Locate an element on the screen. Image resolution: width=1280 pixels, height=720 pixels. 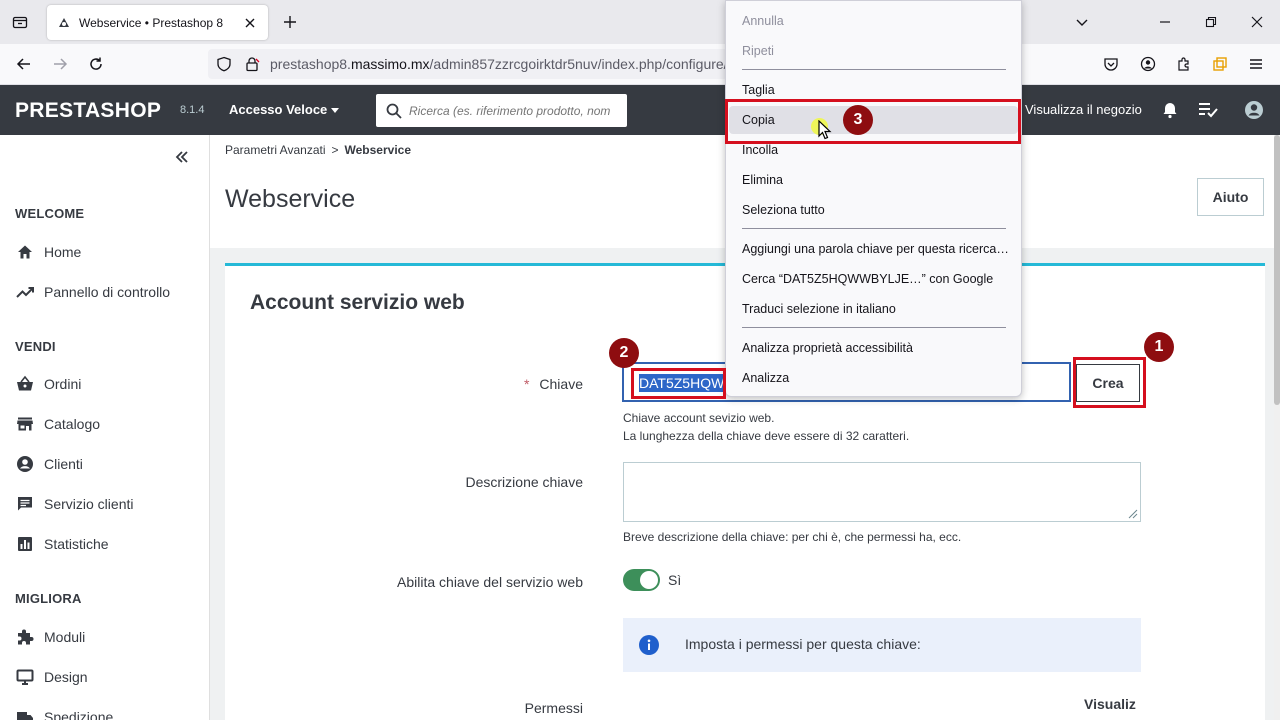
tab-title: Webservice • Prestashop 8 is located at coordinates (151, 22).